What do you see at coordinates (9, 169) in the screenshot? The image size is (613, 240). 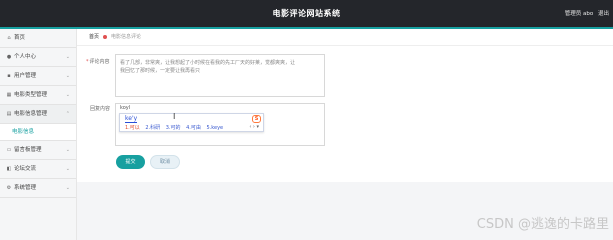 I see `forum-icon: ◧` at bounding box center [9, 169].